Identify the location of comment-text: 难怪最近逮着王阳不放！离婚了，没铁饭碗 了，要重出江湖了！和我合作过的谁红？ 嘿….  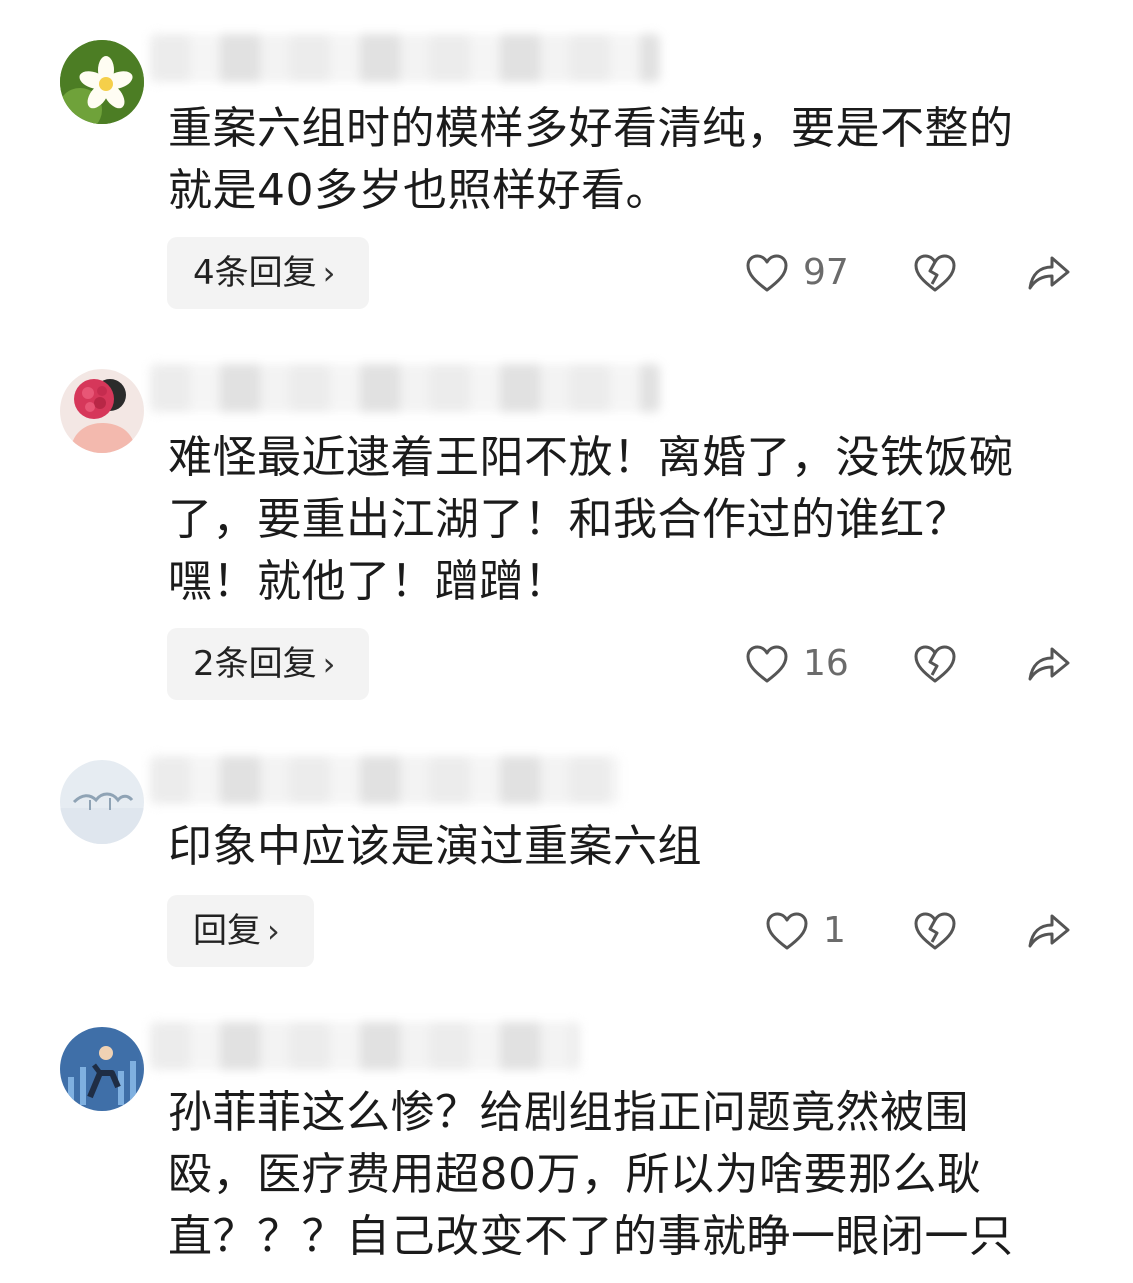
(620, 520).